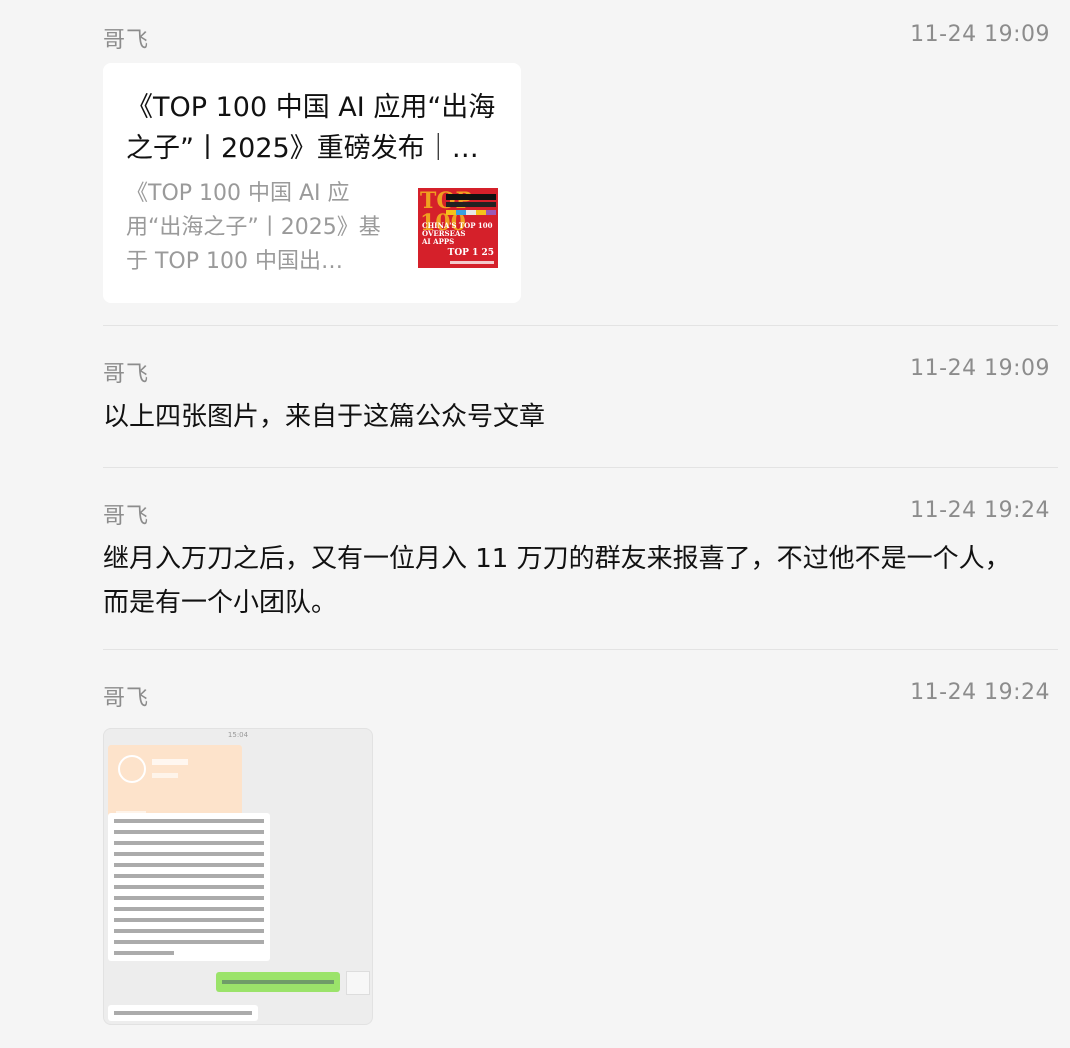 This screenshot has width=1070, height=1048. I want to click on message-text: 以上四张图片，来自于这篇公众号文章, so click(324, 417).